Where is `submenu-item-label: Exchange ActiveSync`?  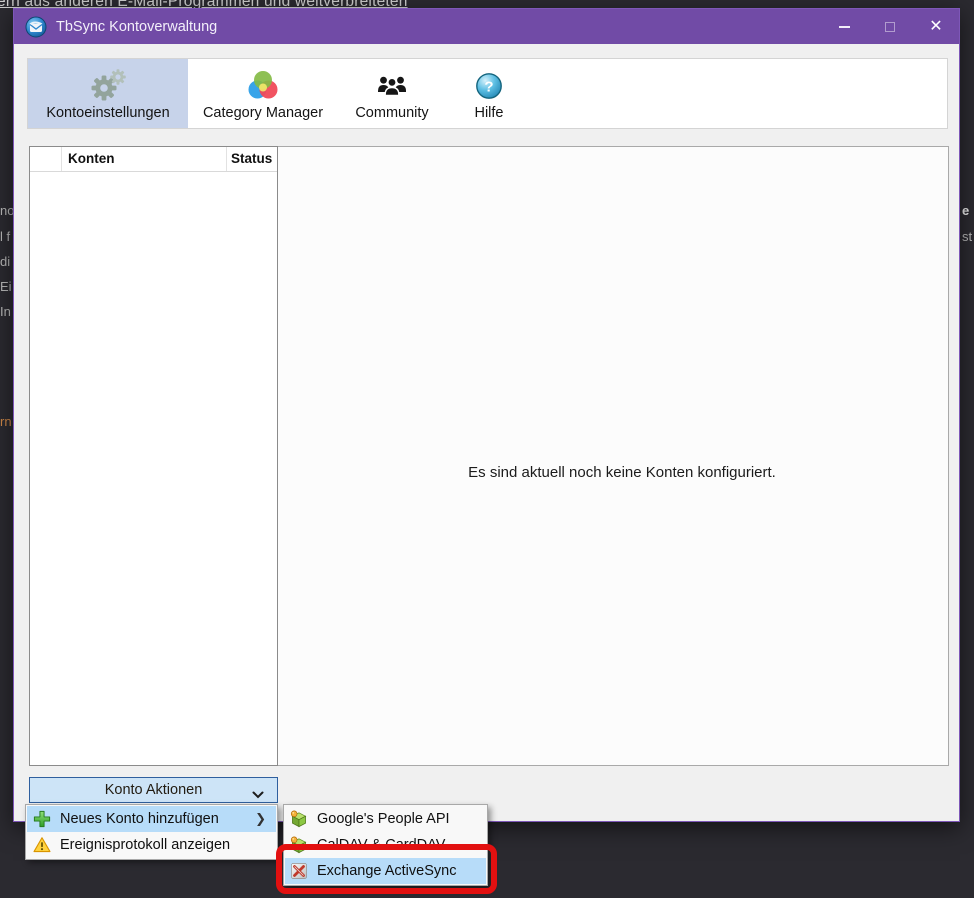 submenu-item-label: Exchange ActiveSync is located at coordinates (387, 871).